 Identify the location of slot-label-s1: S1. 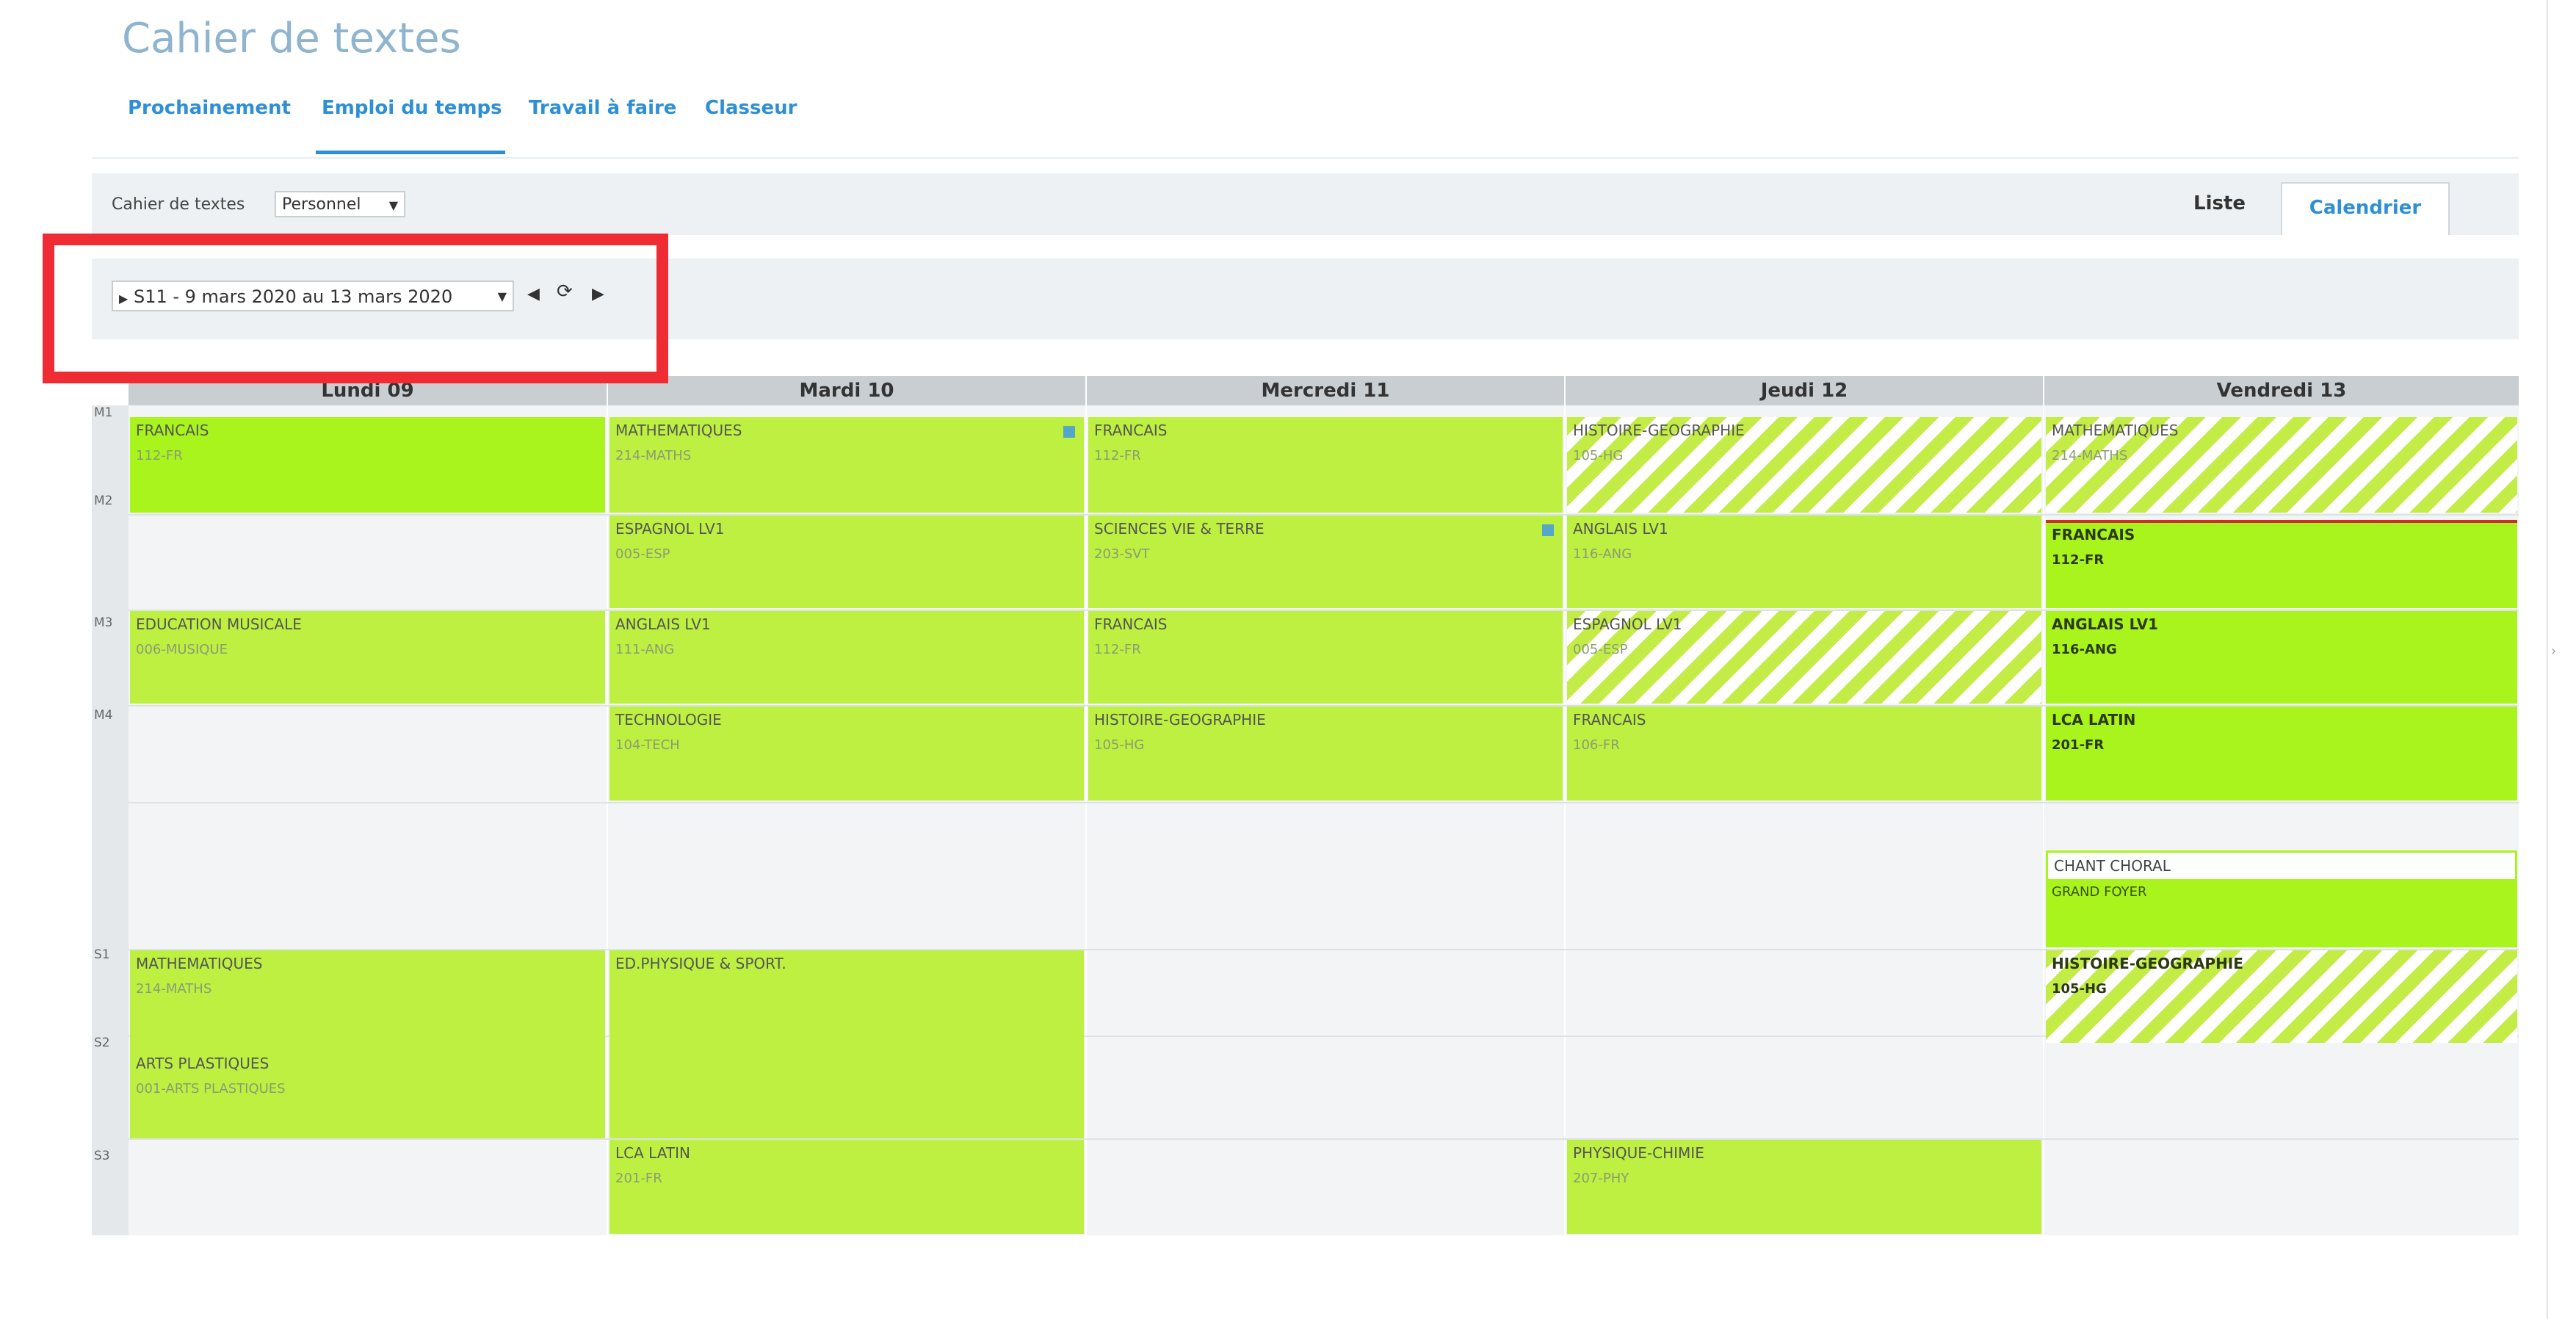
(102, 955).